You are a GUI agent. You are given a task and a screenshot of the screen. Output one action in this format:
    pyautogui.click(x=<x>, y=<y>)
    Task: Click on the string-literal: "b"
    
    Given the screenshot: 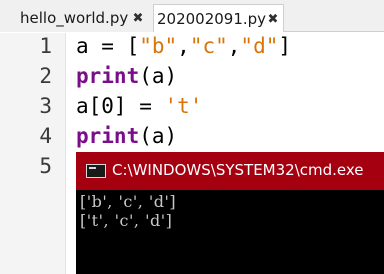 What is the action you would take?
    pyautogui.click(x=158, y=46)
    